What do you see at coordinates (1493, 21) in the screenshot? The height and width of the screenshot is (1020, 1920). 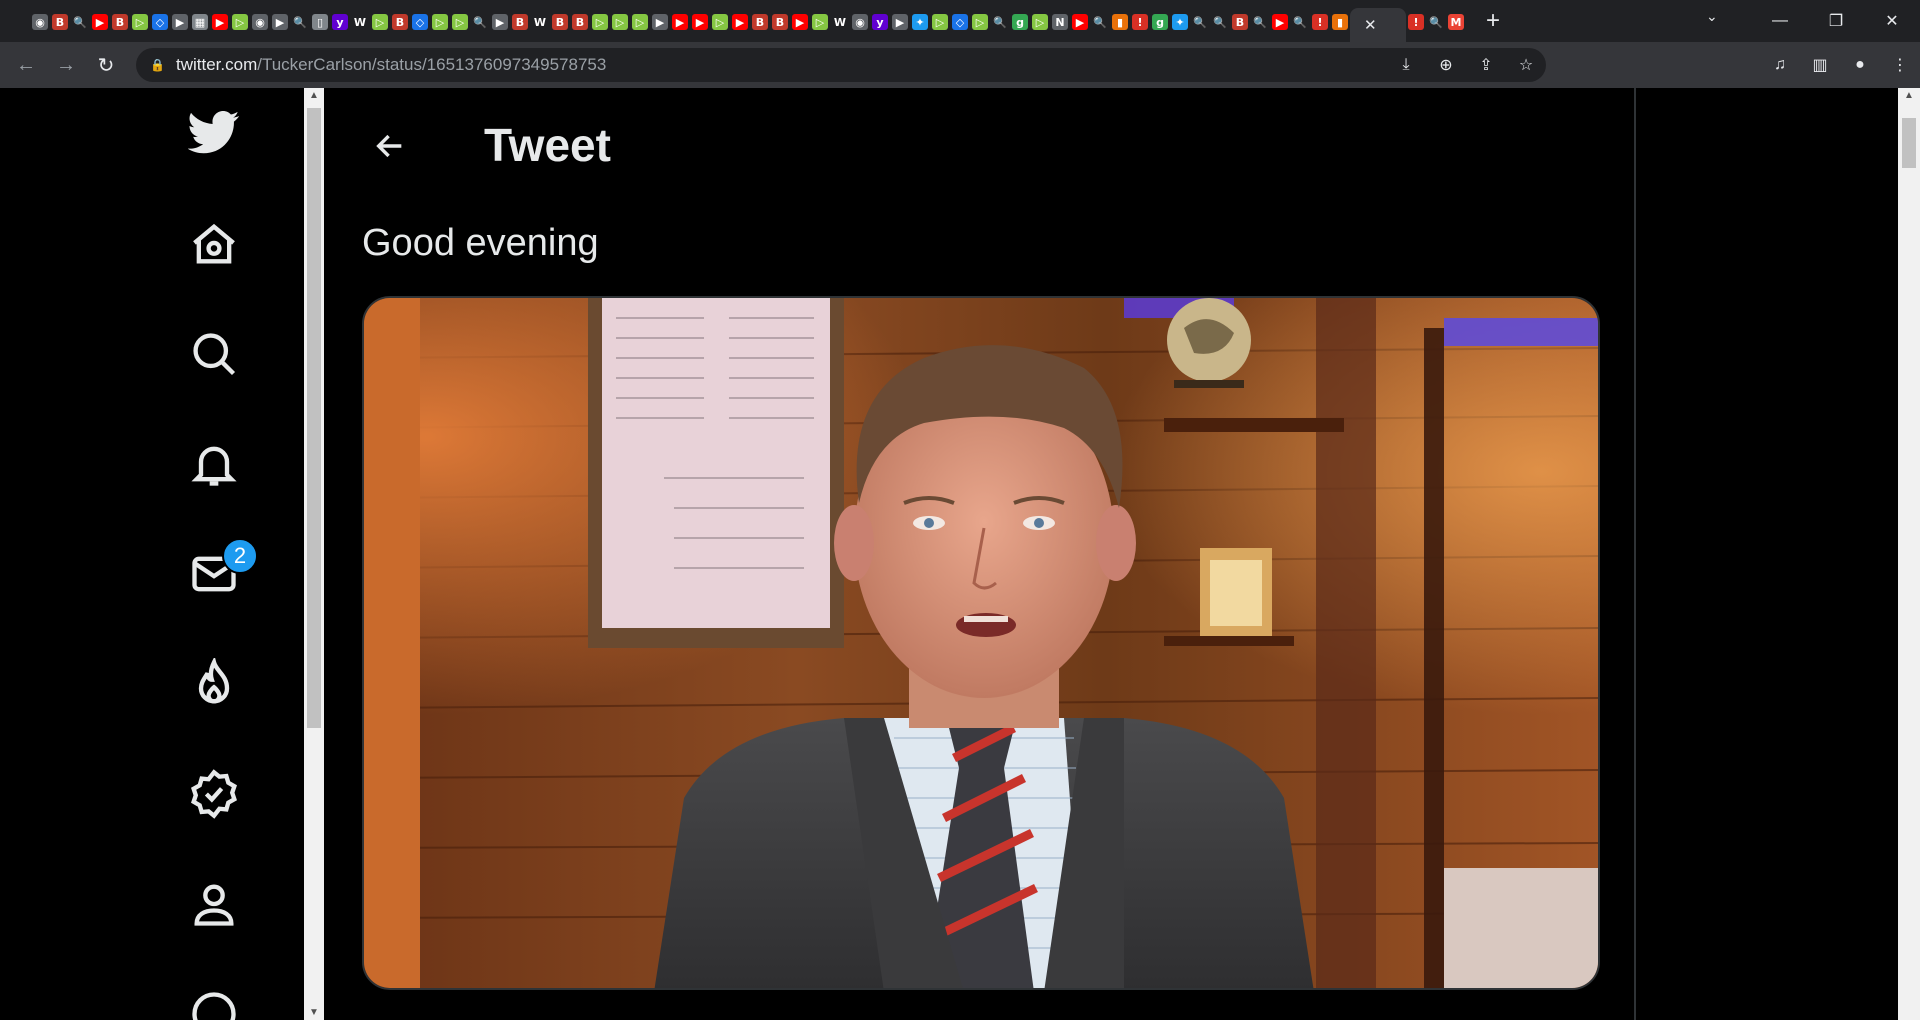 I see `new-tab-button: +` at bounding box center [1493, 21].